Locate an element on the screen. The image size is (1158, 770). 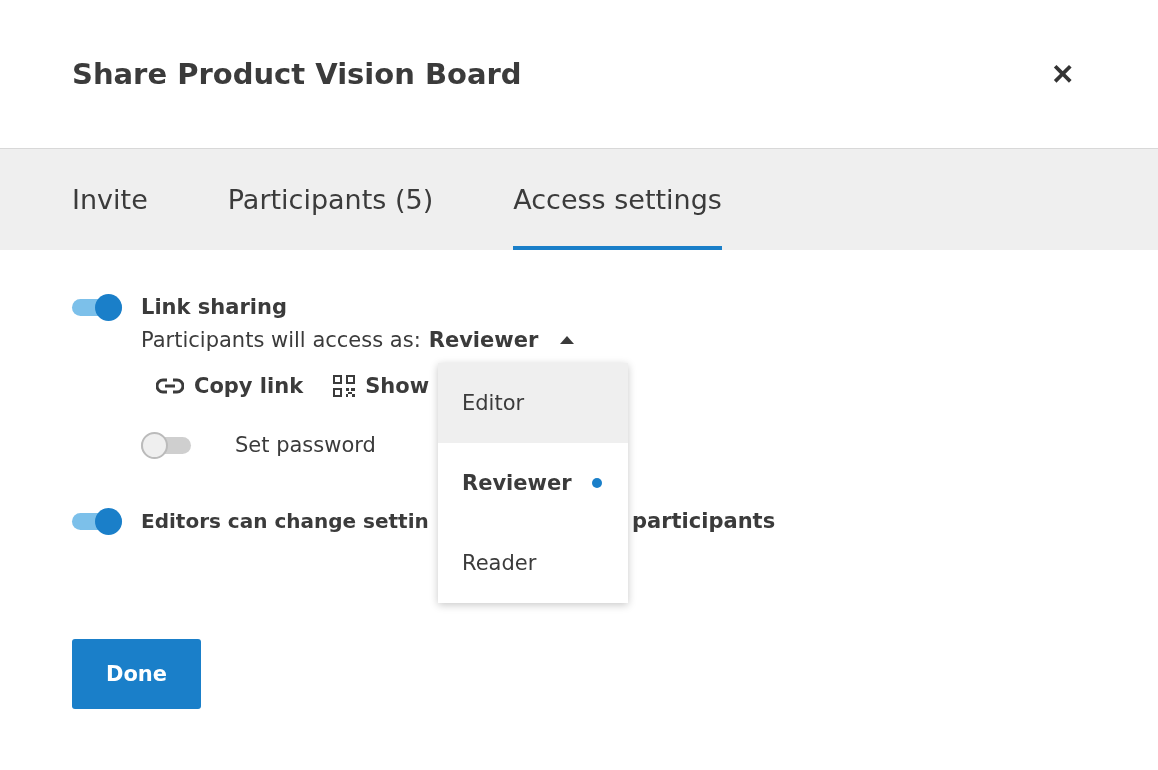
setting-label: Link sharing is located at coordinates (214, 307).